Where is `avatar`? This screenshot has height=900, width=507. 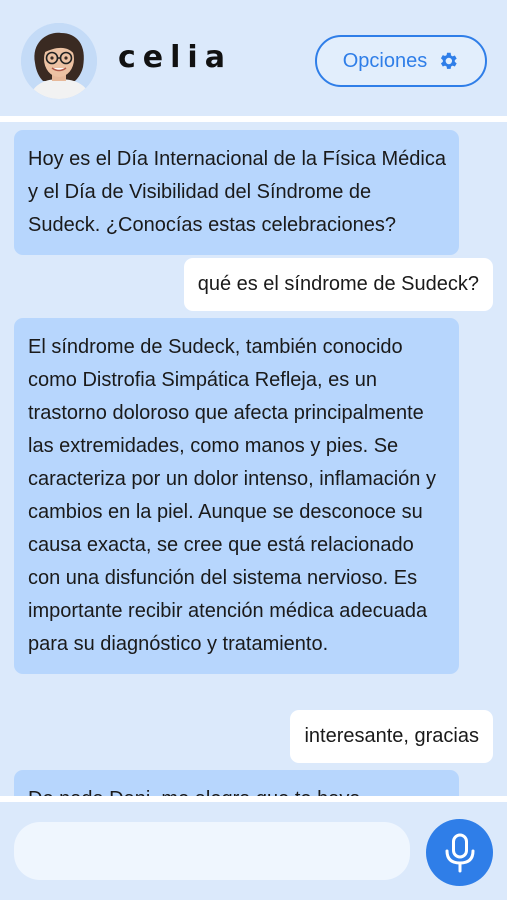 avatar is located at coordinates (59, 61).